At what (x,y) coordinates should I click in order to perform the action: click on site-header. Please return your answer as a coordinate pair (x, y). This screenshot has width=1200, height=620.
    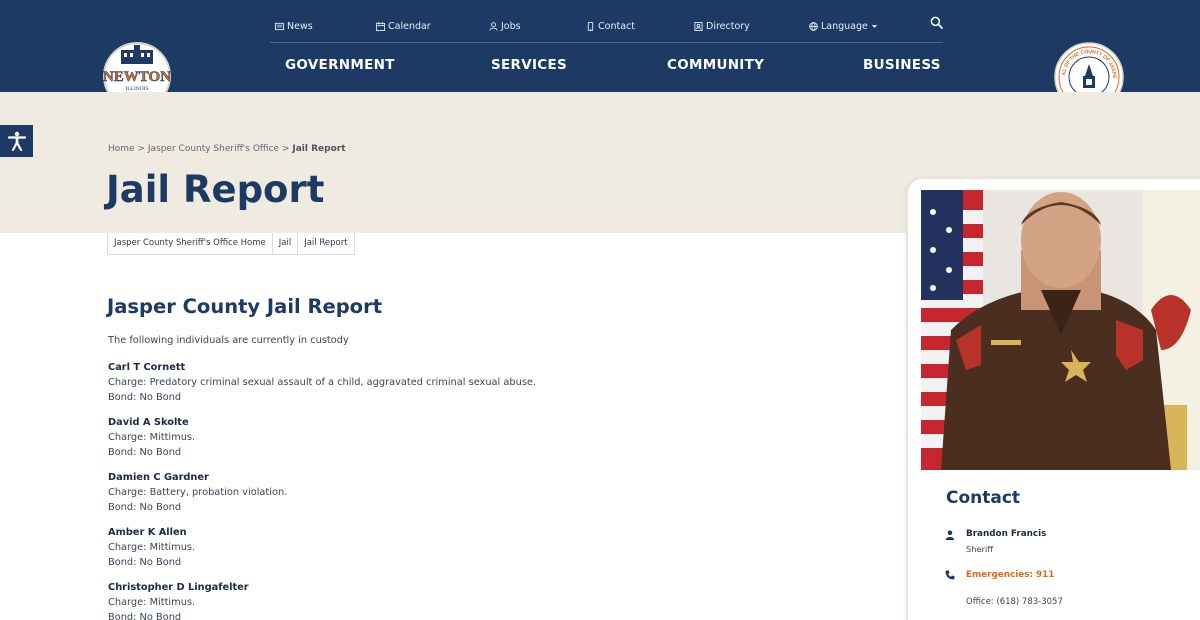
    Looking at the image, I should click on (600, 46).